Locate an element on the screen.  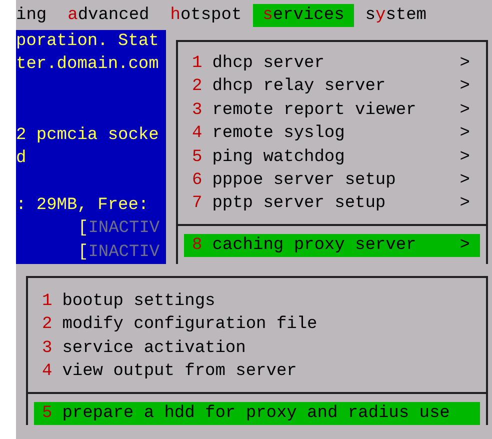
menu-item: 2 modify configuration file is located at coordinates (257, 325).